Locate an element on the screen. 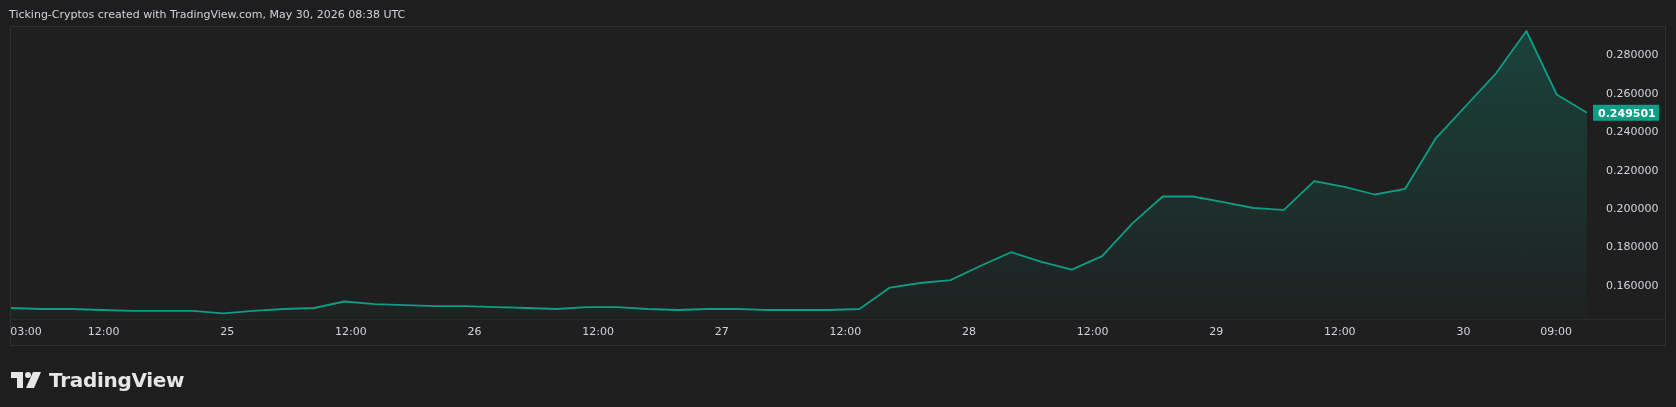  price-axis-label: 0.220000 is located at coordinates (1632, 170).